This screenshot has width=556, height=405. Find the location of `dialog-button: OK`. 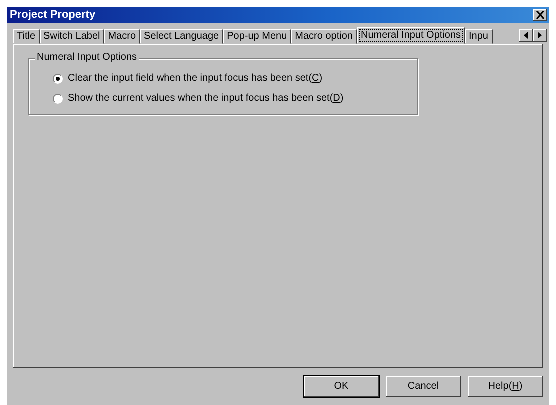

dialog-button: OK is located at coordinates (341, 386).